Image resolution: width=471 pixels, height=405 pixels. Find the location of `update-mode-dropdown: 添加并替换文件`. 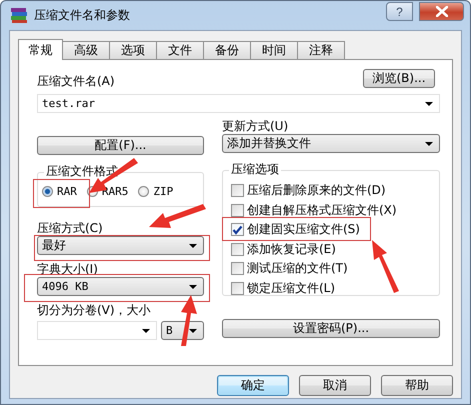

update-mode-dropdown: 添加并替换文件 is located at coordinates (331, 143).